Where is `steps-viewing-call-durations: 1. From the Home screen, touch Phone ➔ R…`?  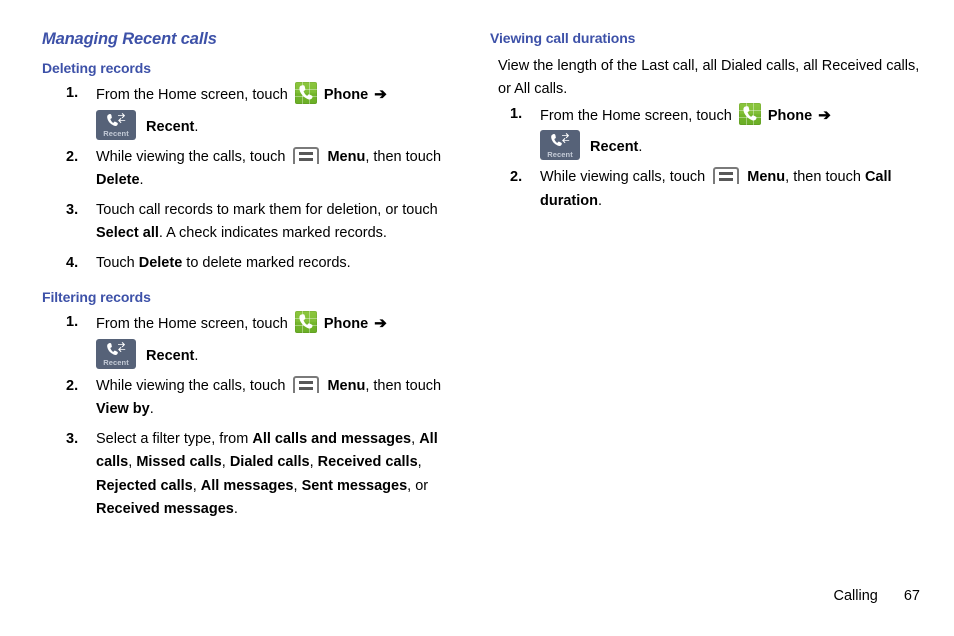 steps-viewing-call-durations: 1. From the Home screen, touch Phone ➔ R… is located at coordinates (705, 157).